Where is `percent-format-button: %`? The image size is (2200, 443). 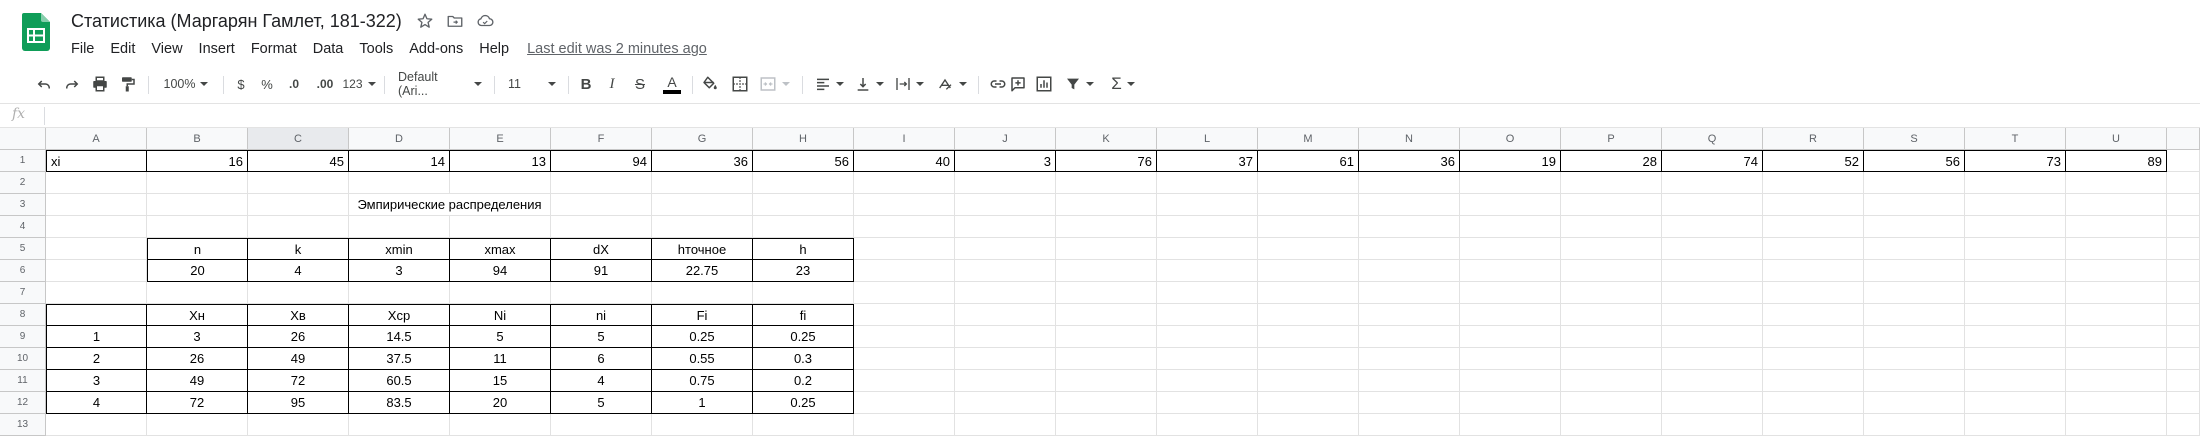
percent-format-button: % is located at coordinates (267, 84).